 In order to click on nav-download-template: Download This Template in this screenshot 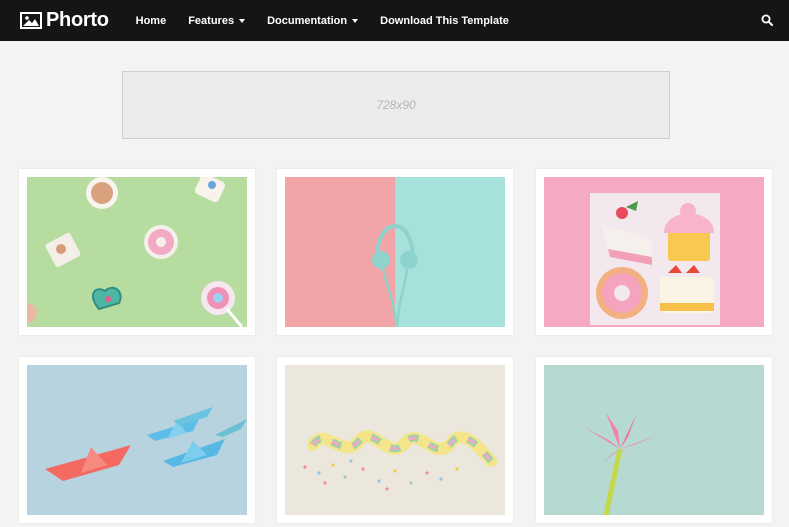, I will do `click(444, 21)`.